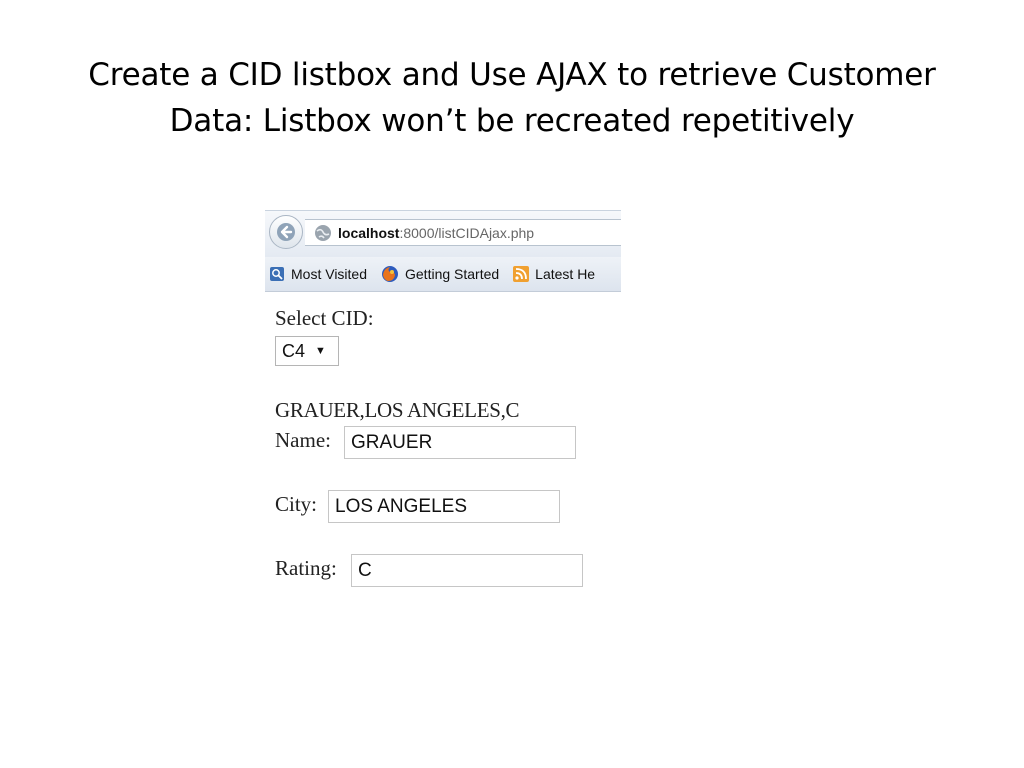 This screenshot has height=768, width=1024. I want to click on ajax-result-text: GRAUER,LOS ANGELES,C, so click(397, 410).